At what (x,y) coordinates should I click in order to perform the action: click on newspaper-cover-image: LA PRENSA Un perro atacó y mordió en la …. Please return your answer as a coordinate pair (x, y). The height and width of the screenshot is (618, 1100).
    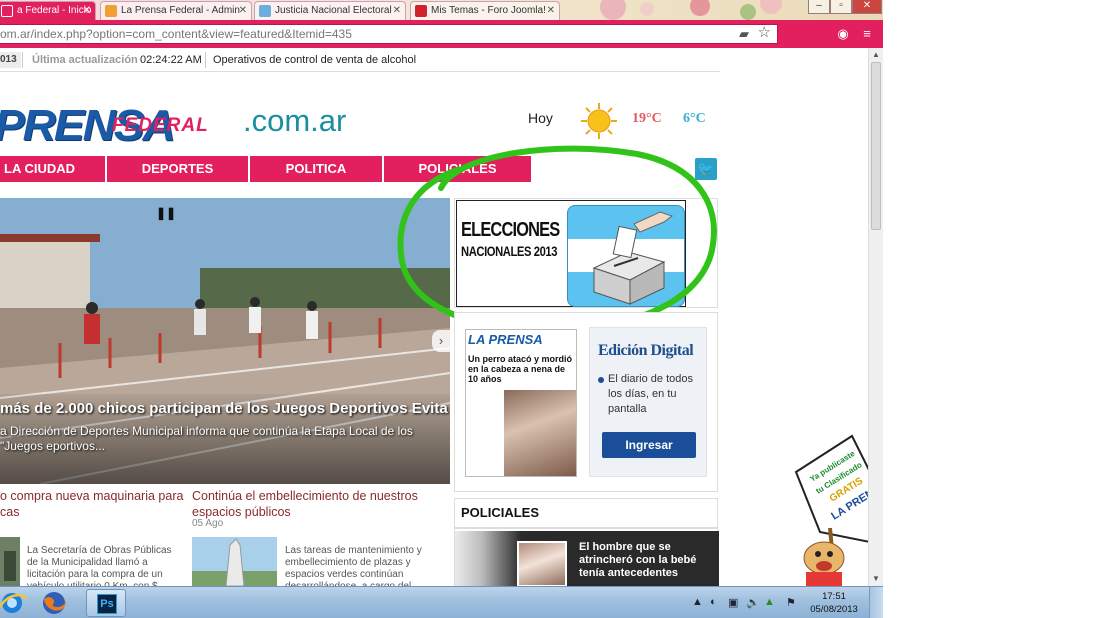
    Looking at the image, I should click on (521, 403).